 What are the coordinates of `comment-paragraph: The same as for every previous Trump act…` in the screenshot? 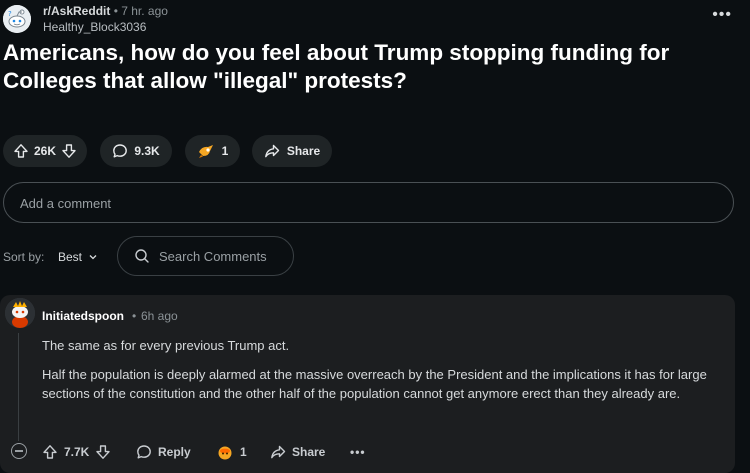 It's located at (166, 345).